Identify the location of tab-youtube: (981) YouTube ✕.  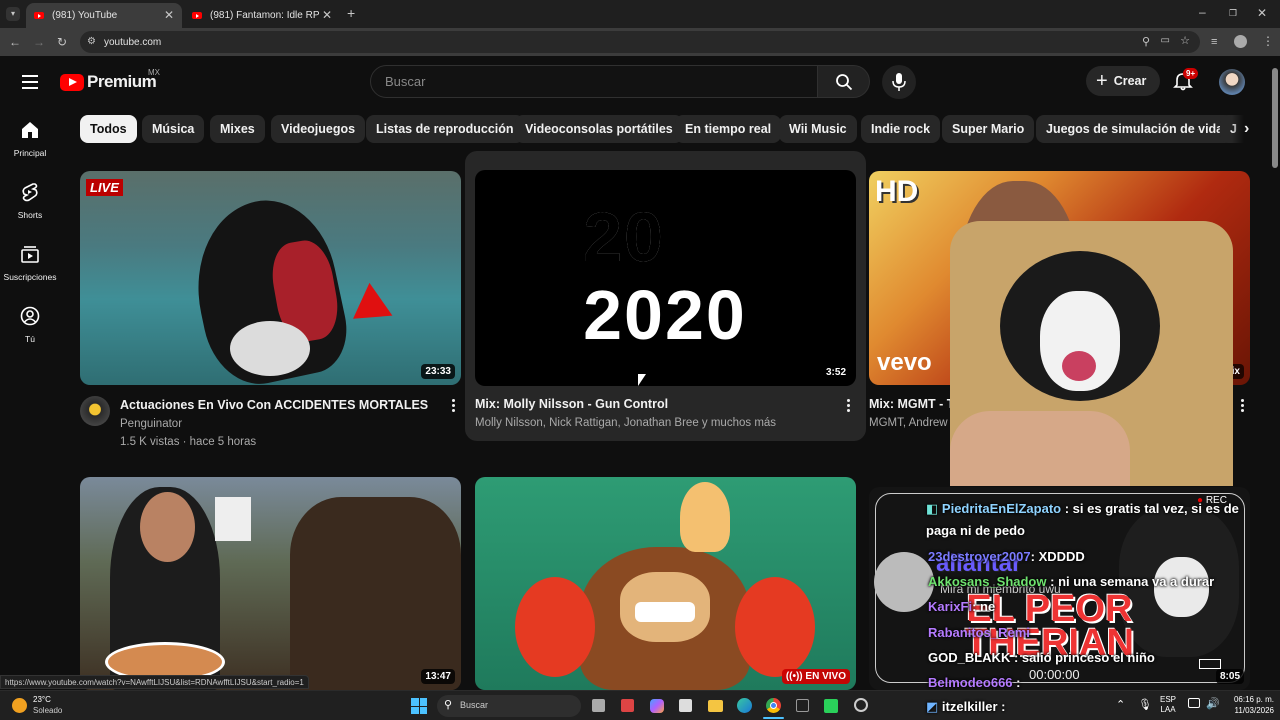
(104, 15).